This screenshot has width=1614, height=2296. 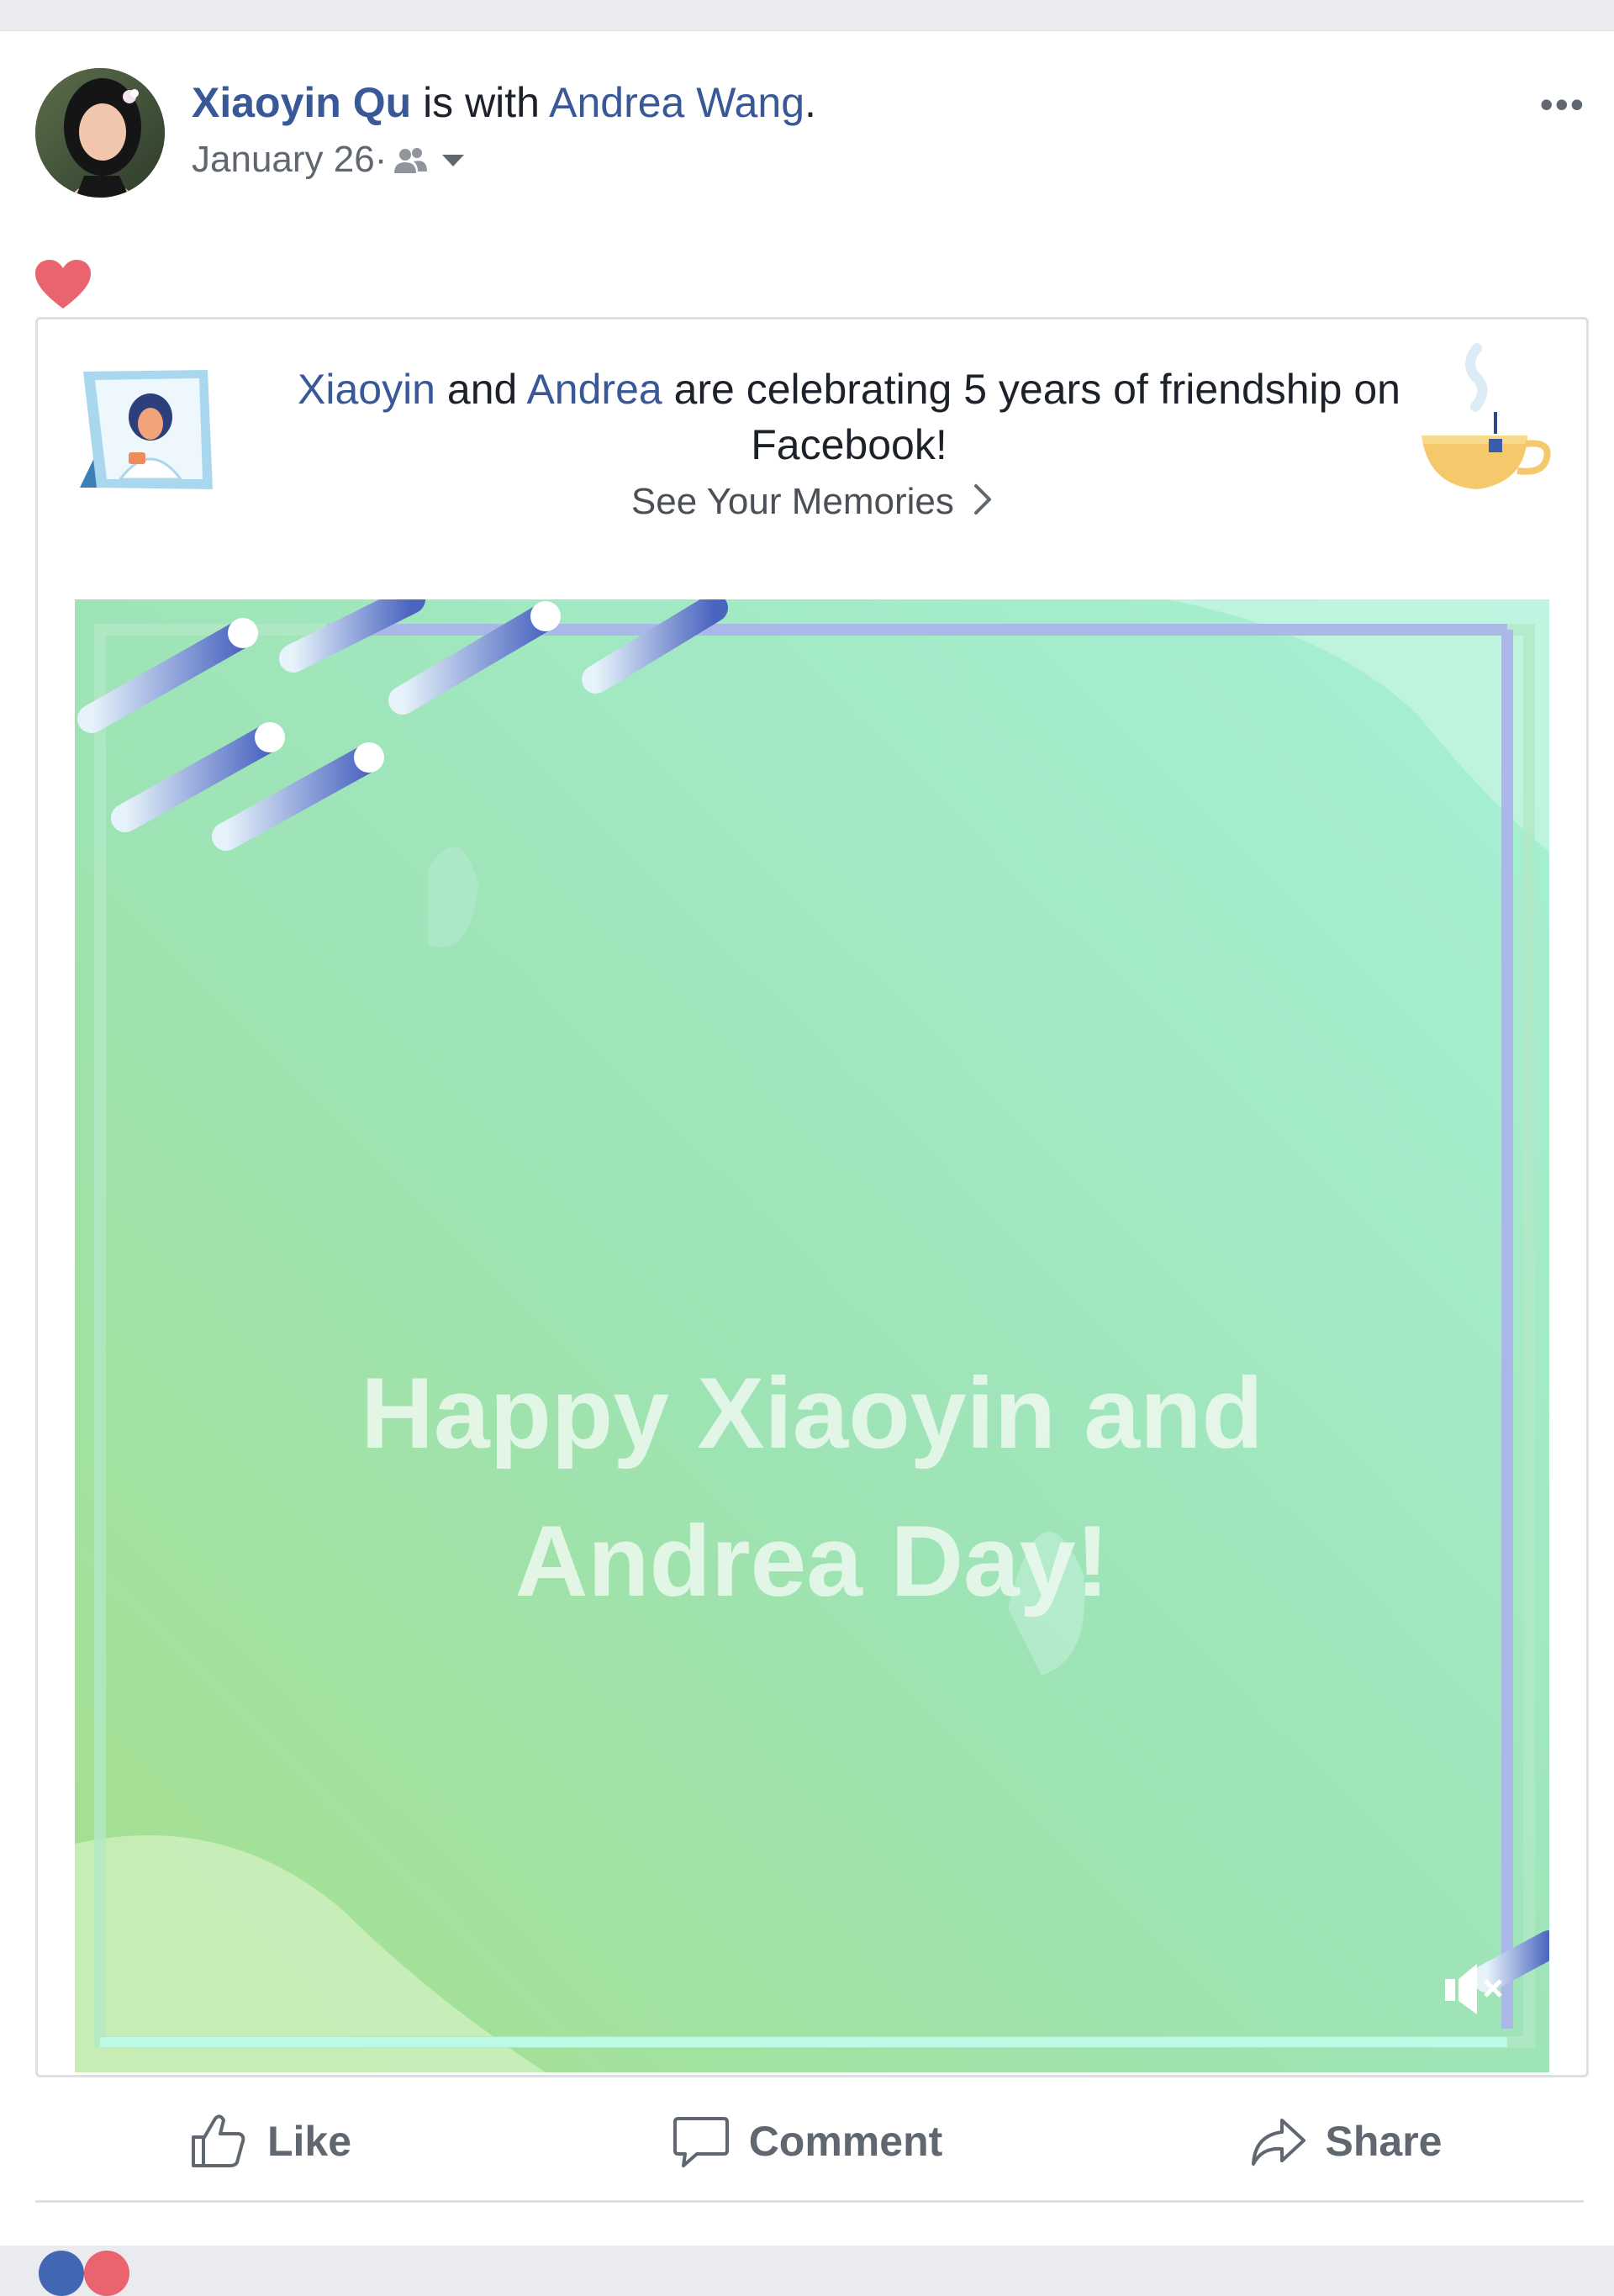 I want to click on post-action-bar: Like Comment Share, so click(x=807, y=2141).